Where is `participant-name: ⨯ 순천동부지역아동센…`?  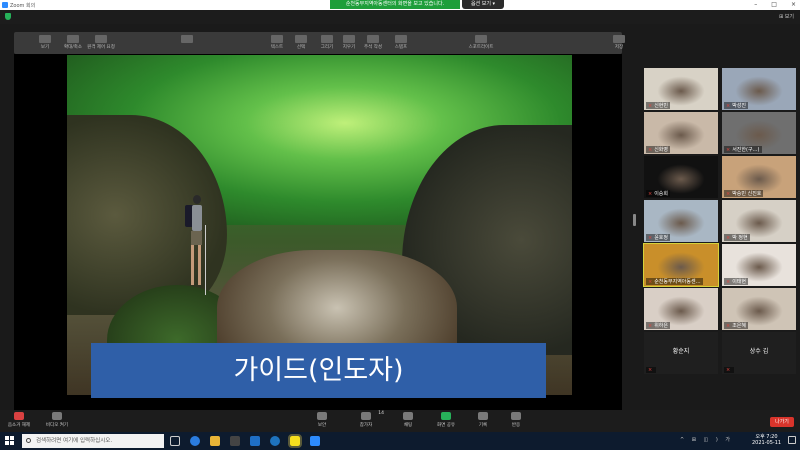
participant-name: ⨯ 순천동부지역아동센… is located at coordinates (674, 281).